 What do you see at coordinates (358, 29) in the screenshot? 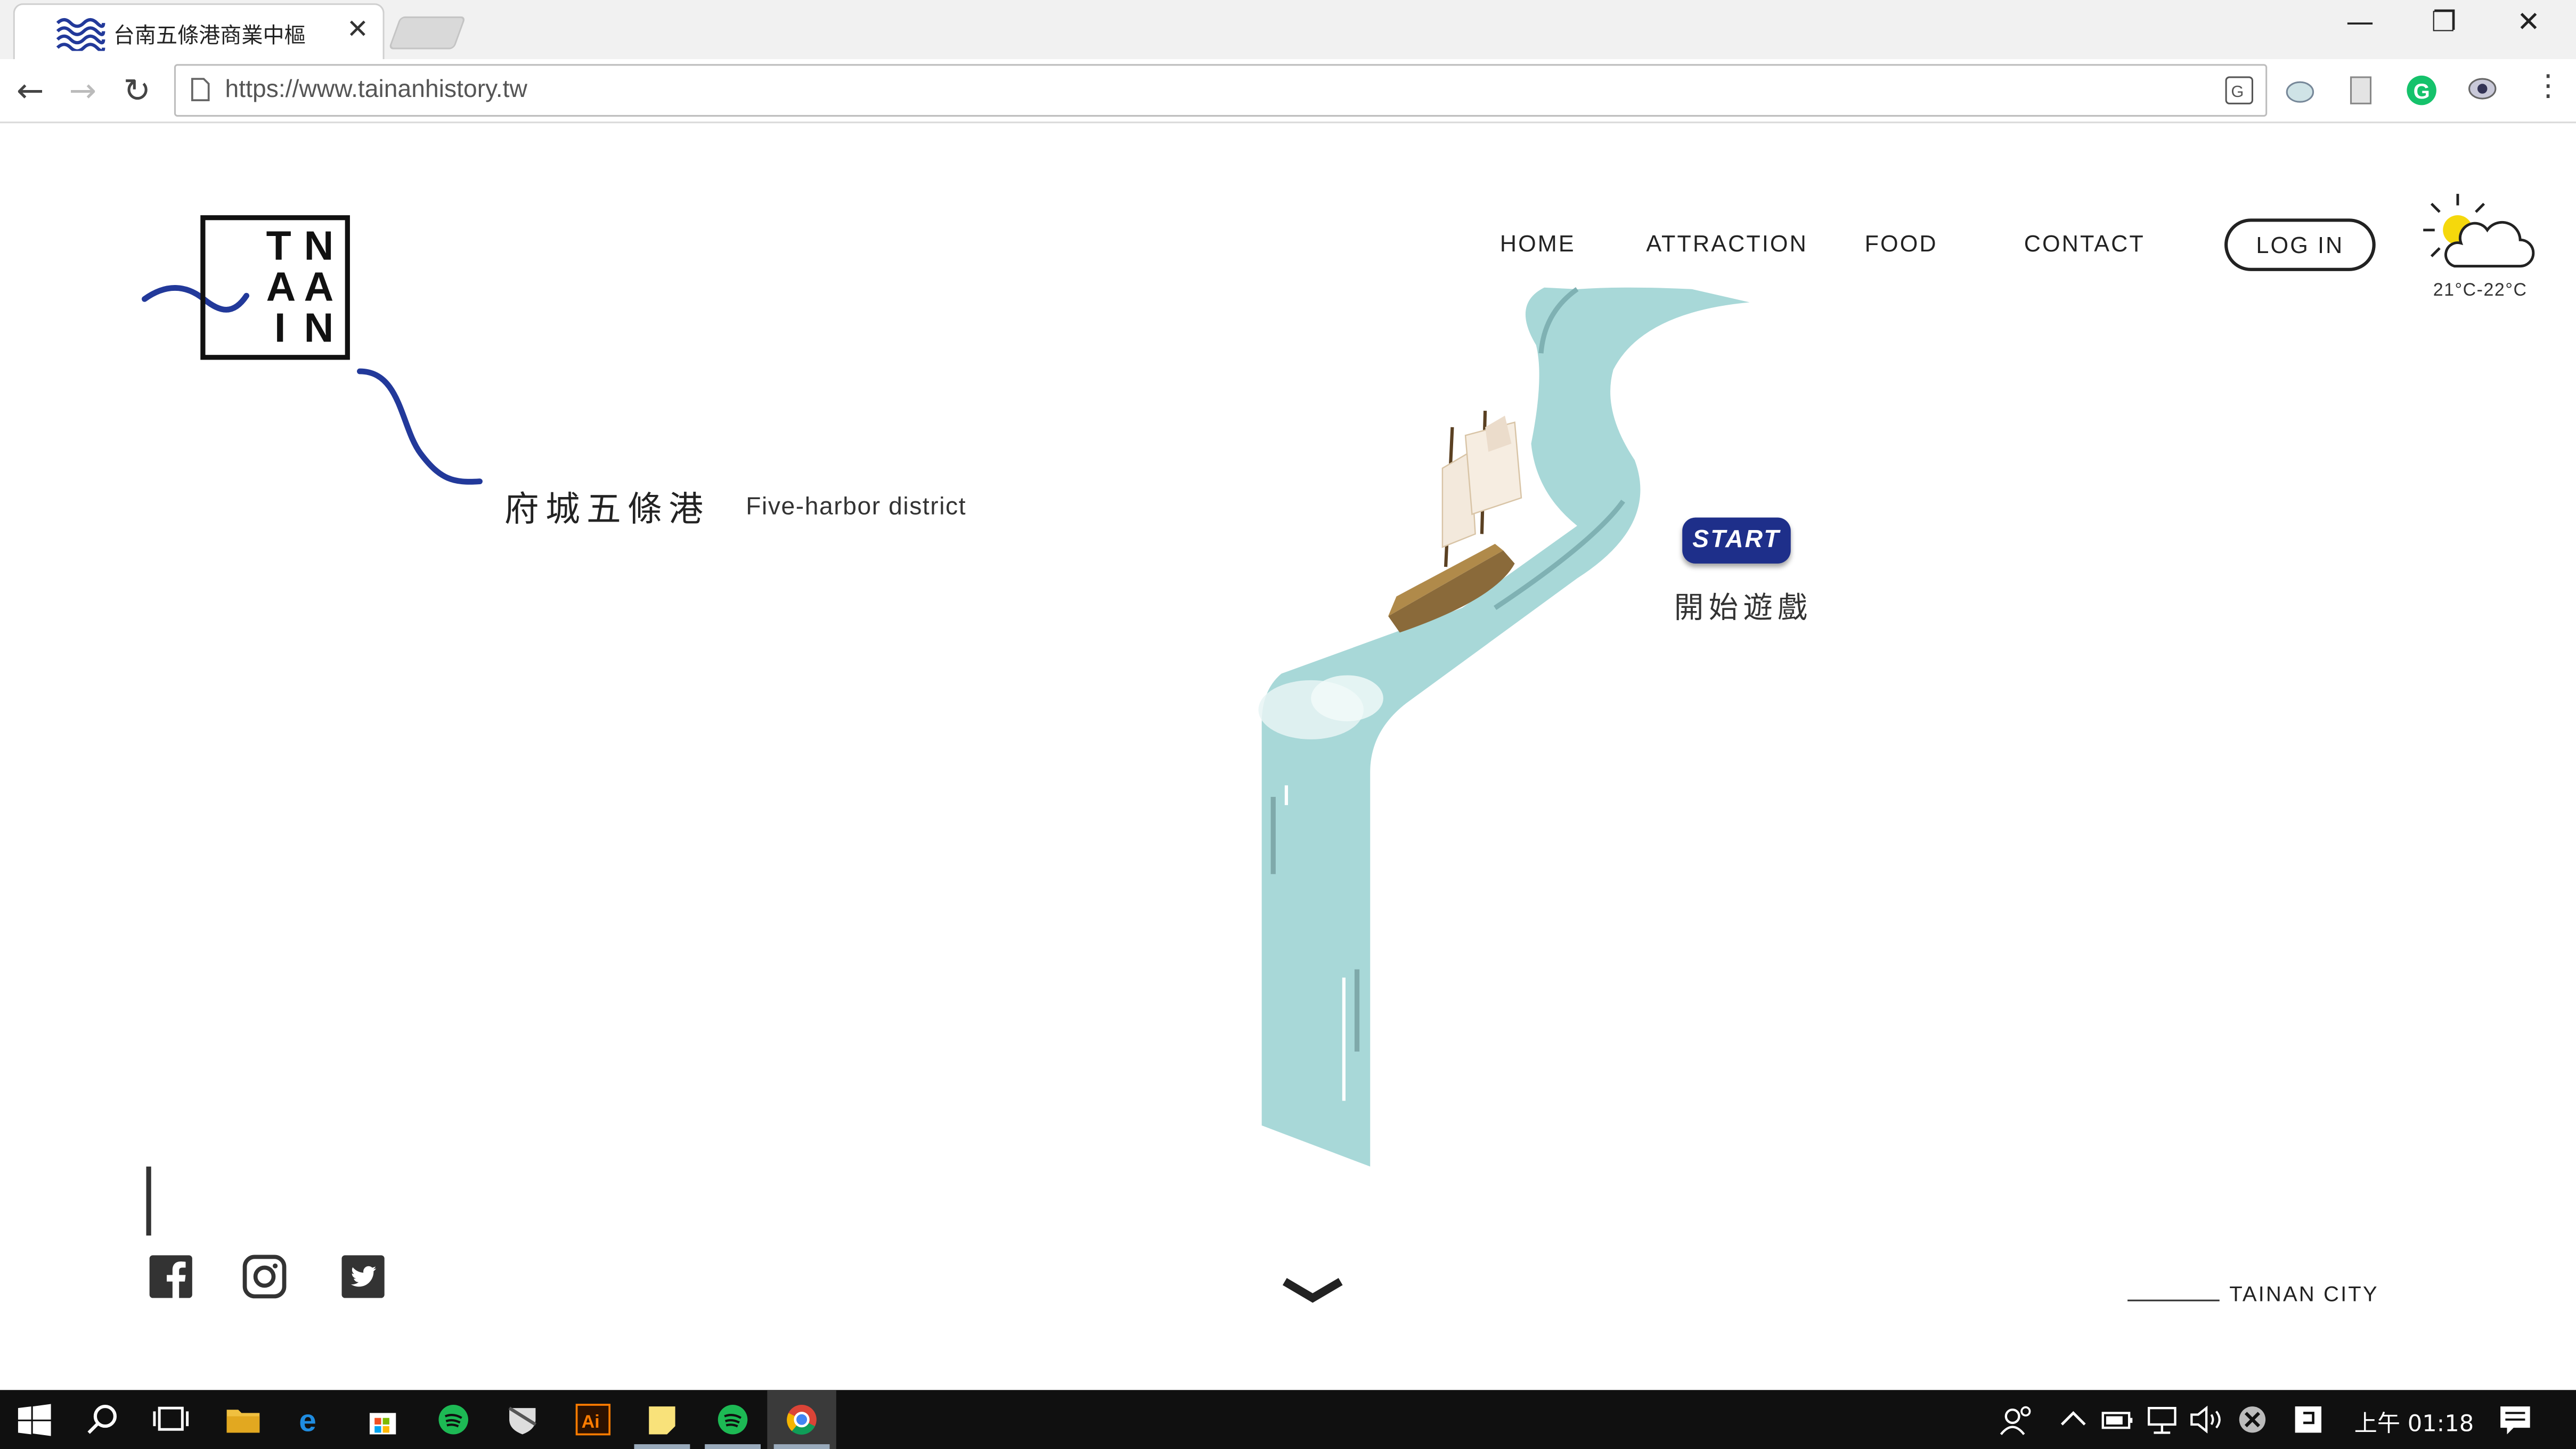
I see `tab-close-icon: ✕` at bounding box center [358, 29].